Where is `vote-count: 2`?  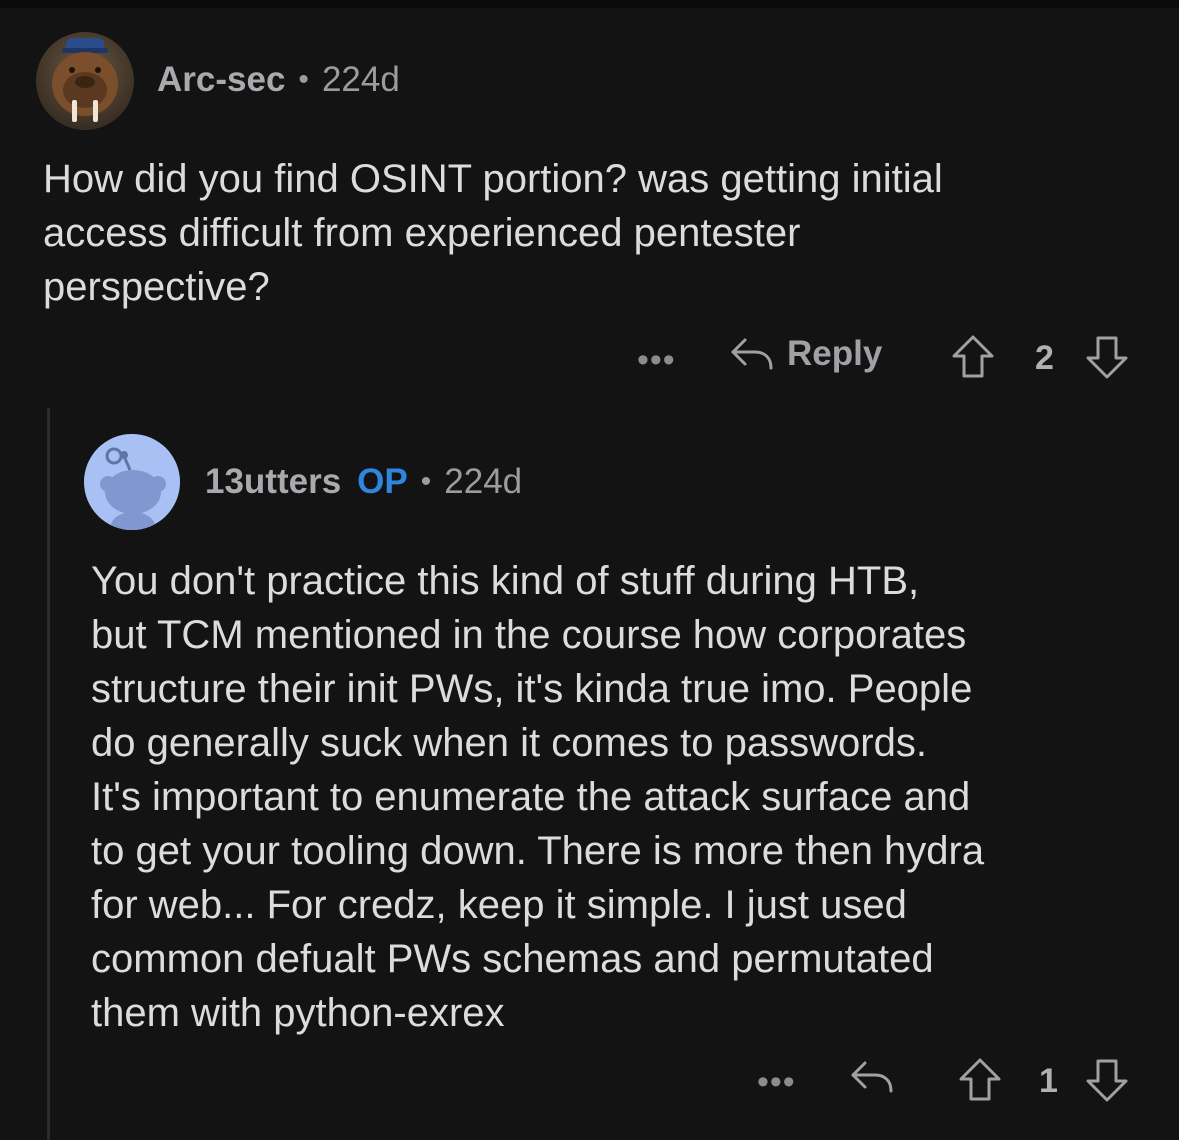 vote-count: 2 is located at coordinates (1044, 358).